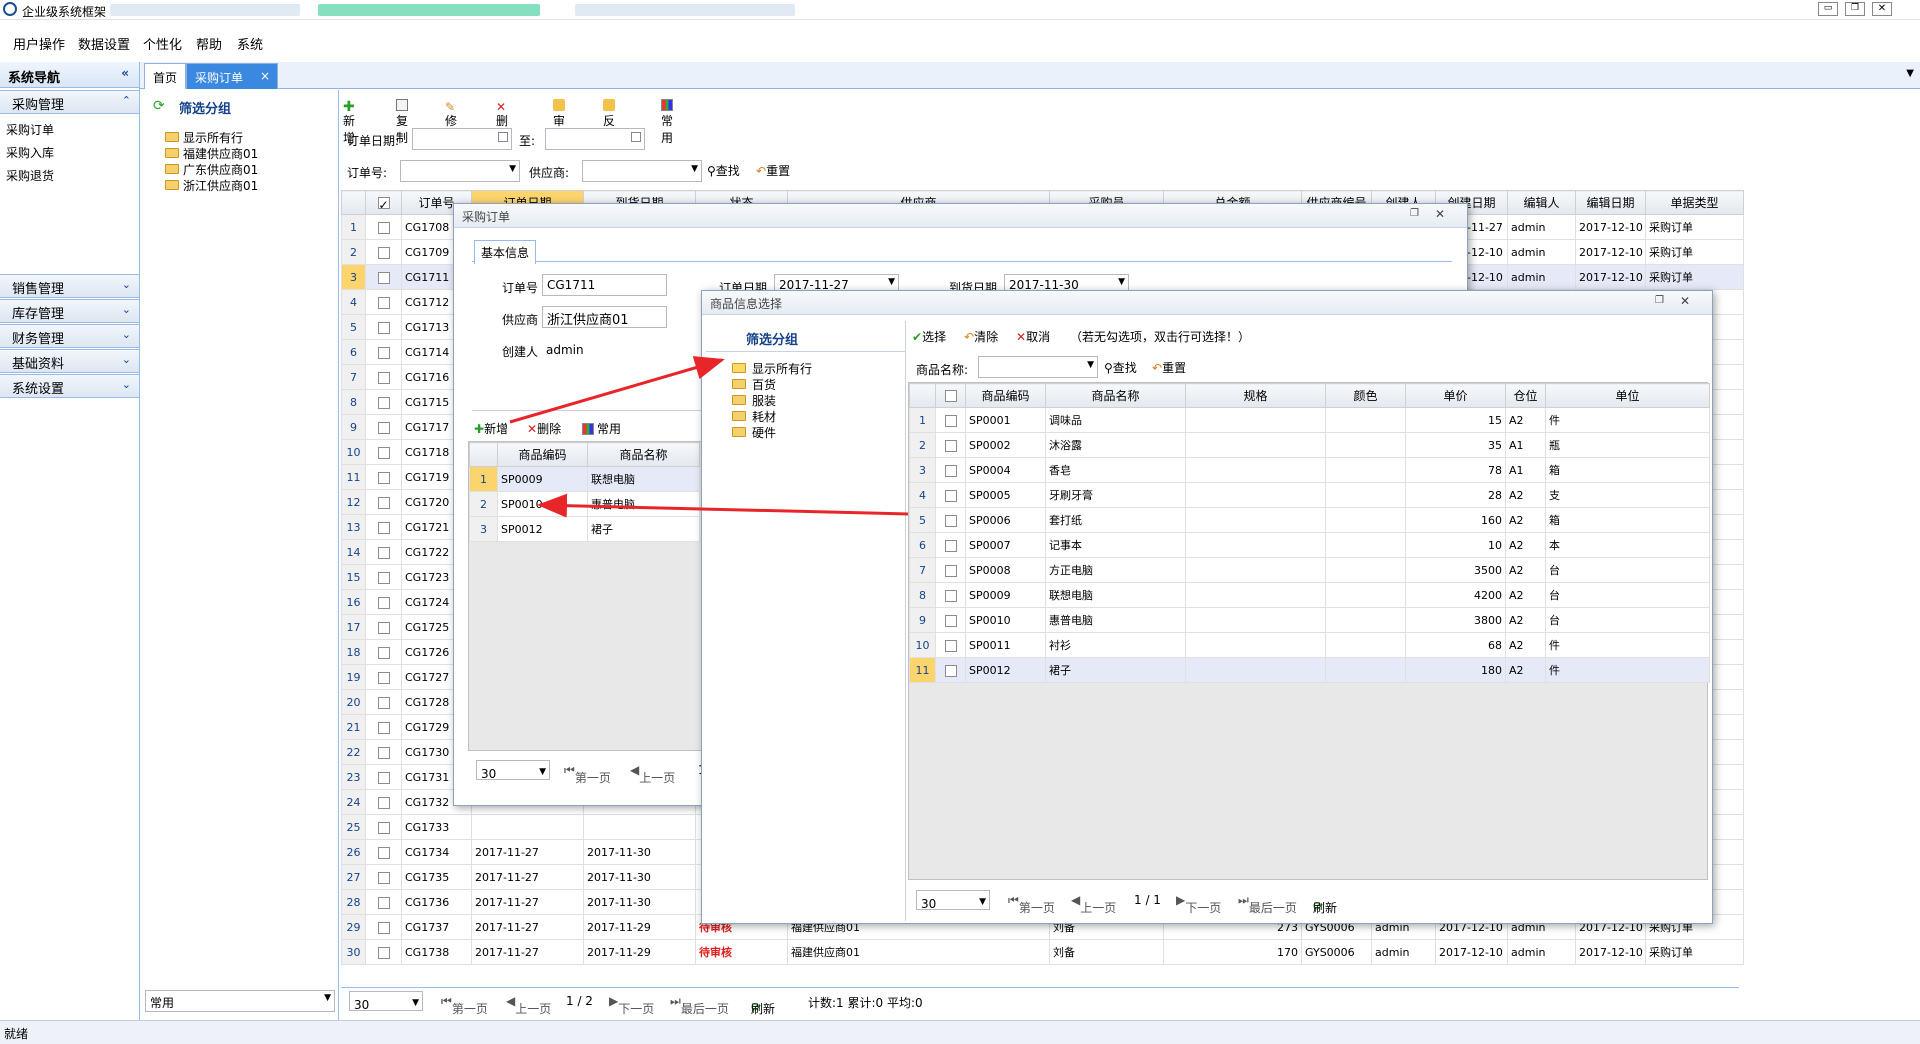  What do you see at coordinates (1309, 545) in the screenshot?
I see `table-row: 6 SP0007 记事本 10 A2 本` at bounding box center [1309, 545].